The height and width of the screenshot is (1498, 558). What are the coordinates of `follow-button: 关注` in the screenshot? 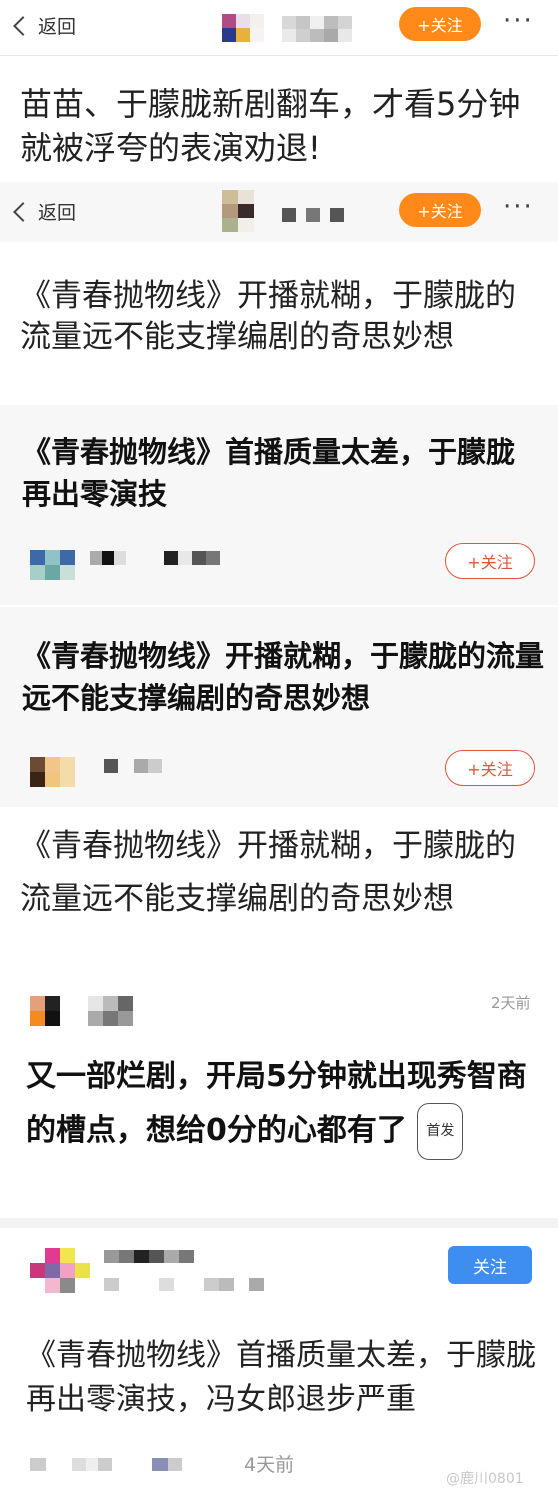 It's located at (490, 1265).